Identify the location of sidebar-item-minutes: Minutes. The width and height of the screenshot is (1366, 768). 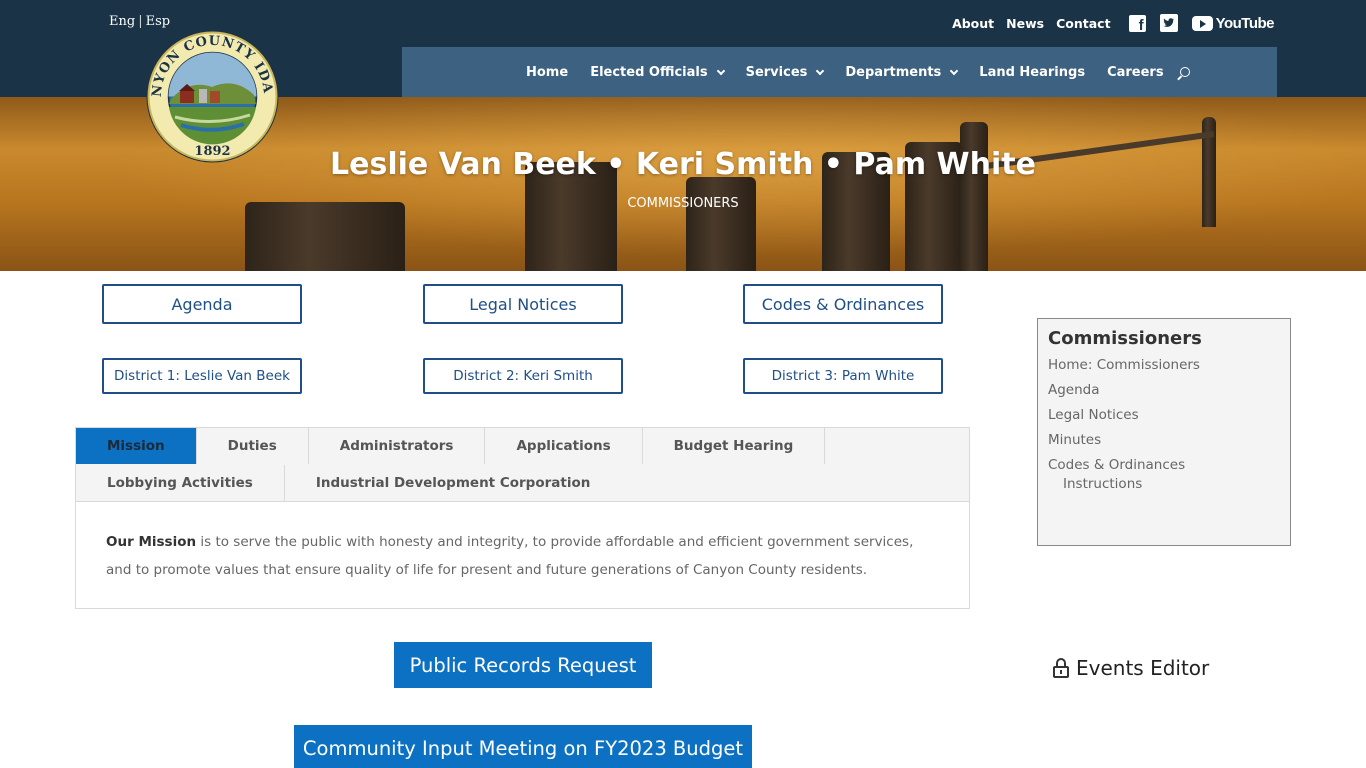
(1164, 440).